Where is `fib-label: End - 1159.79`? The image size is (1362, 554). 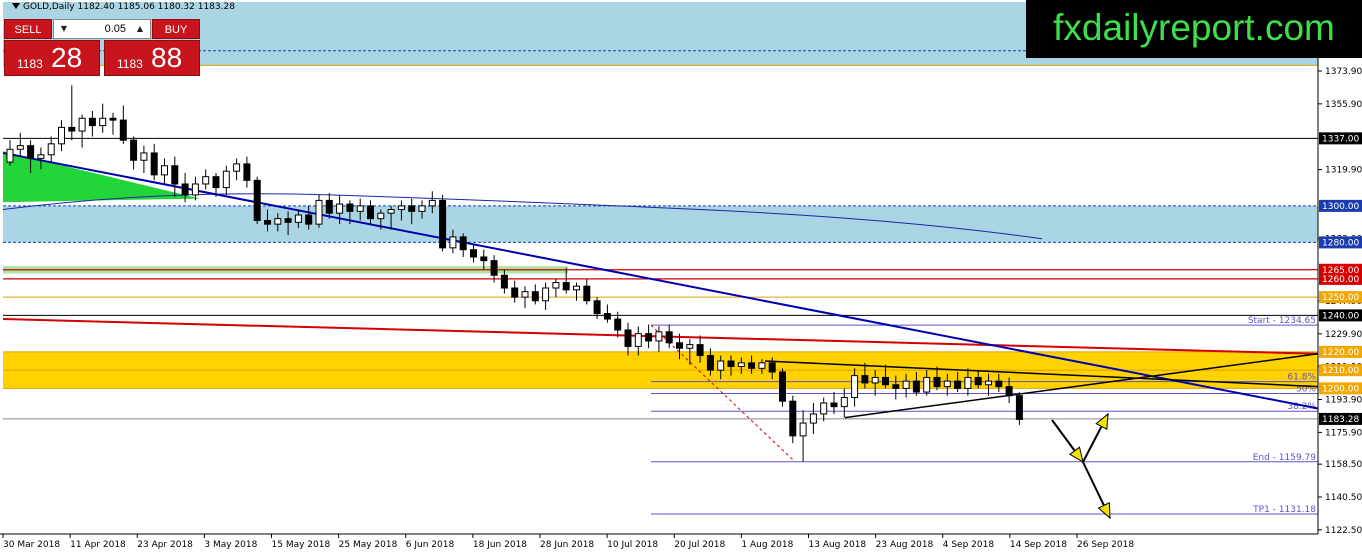
fib-label: End - 1159.79 is located at coordinates (1285, 458).